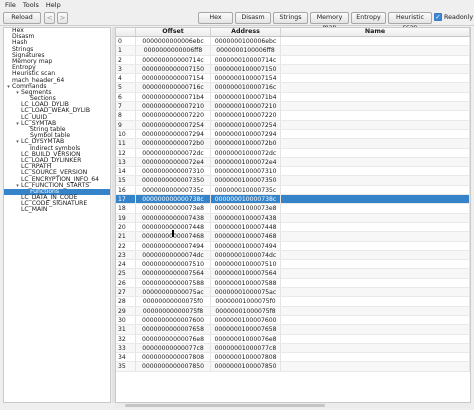  What do you see at coordinates (293, 125) in the screenshot?
I see `table-row: 9 0000000000007254 0000000100007254` at bounding box center [293, 125].